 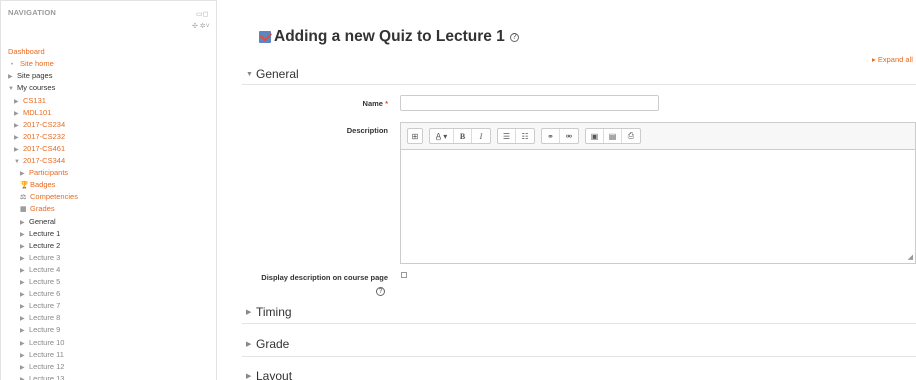 I want to click on nav-item: ▶ 2017-CS461, so click(x=39, y=149).